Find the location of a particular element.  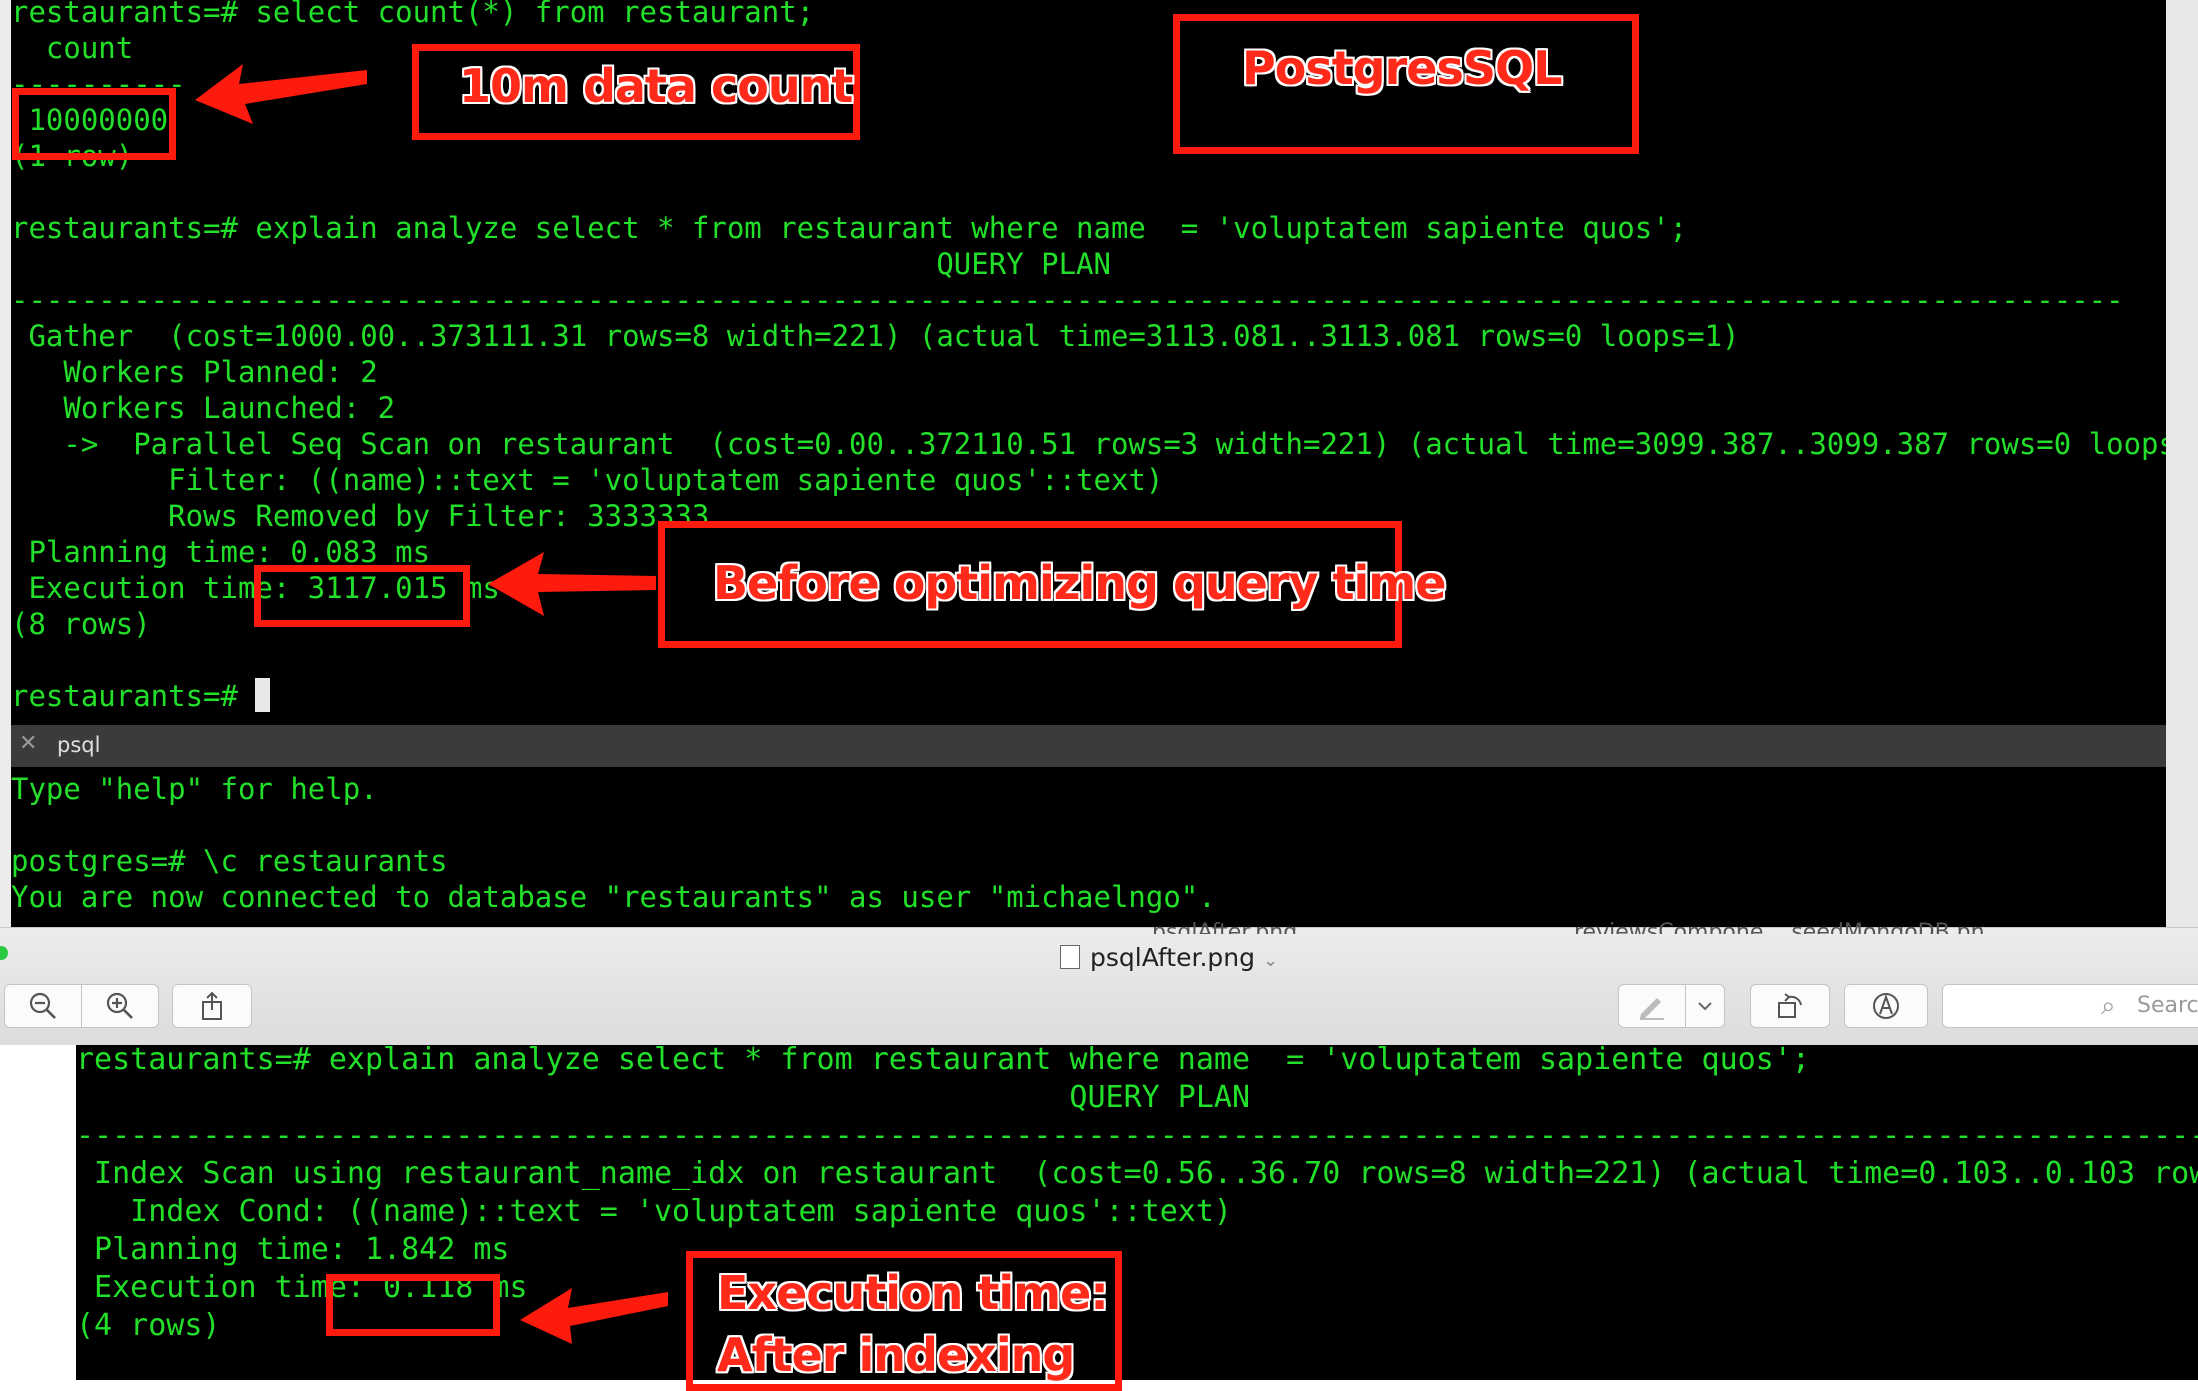

chevron-down-icon is located at coordinates (1705, 1006).